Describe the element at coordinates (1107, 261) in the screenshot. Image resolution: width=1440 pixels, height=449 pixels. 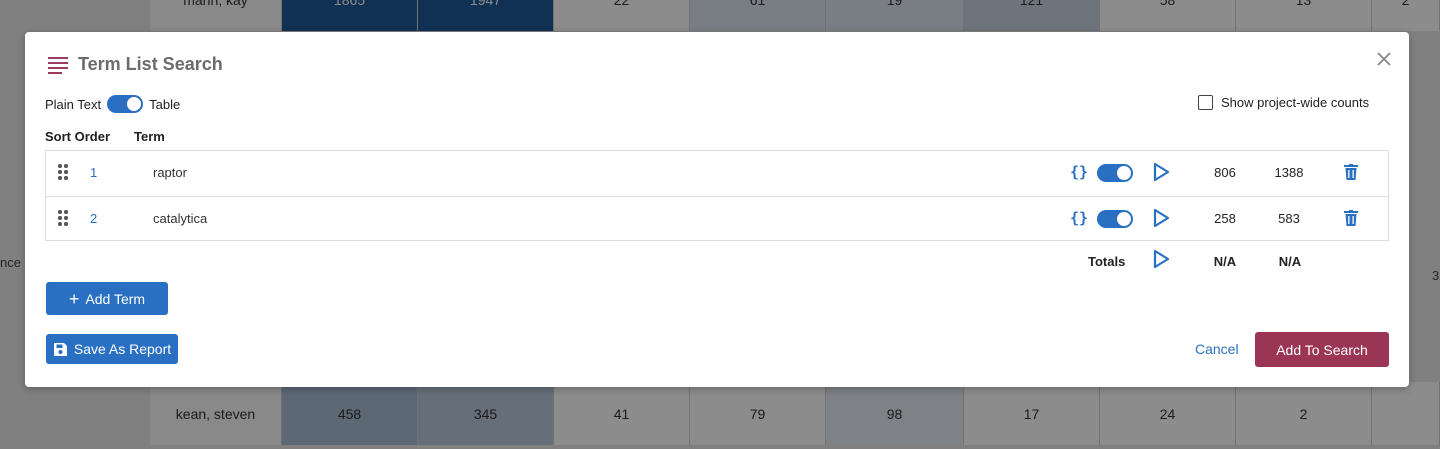
I see `totals-label: Totals` at that location.